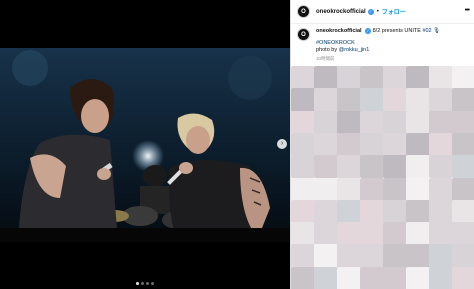 The height and width of the screenshot is (289, 474). What do you see at coordinates (325, 58) in the screenshot?
I see `post-time: 10時間前` at bounding box center [325, 58].